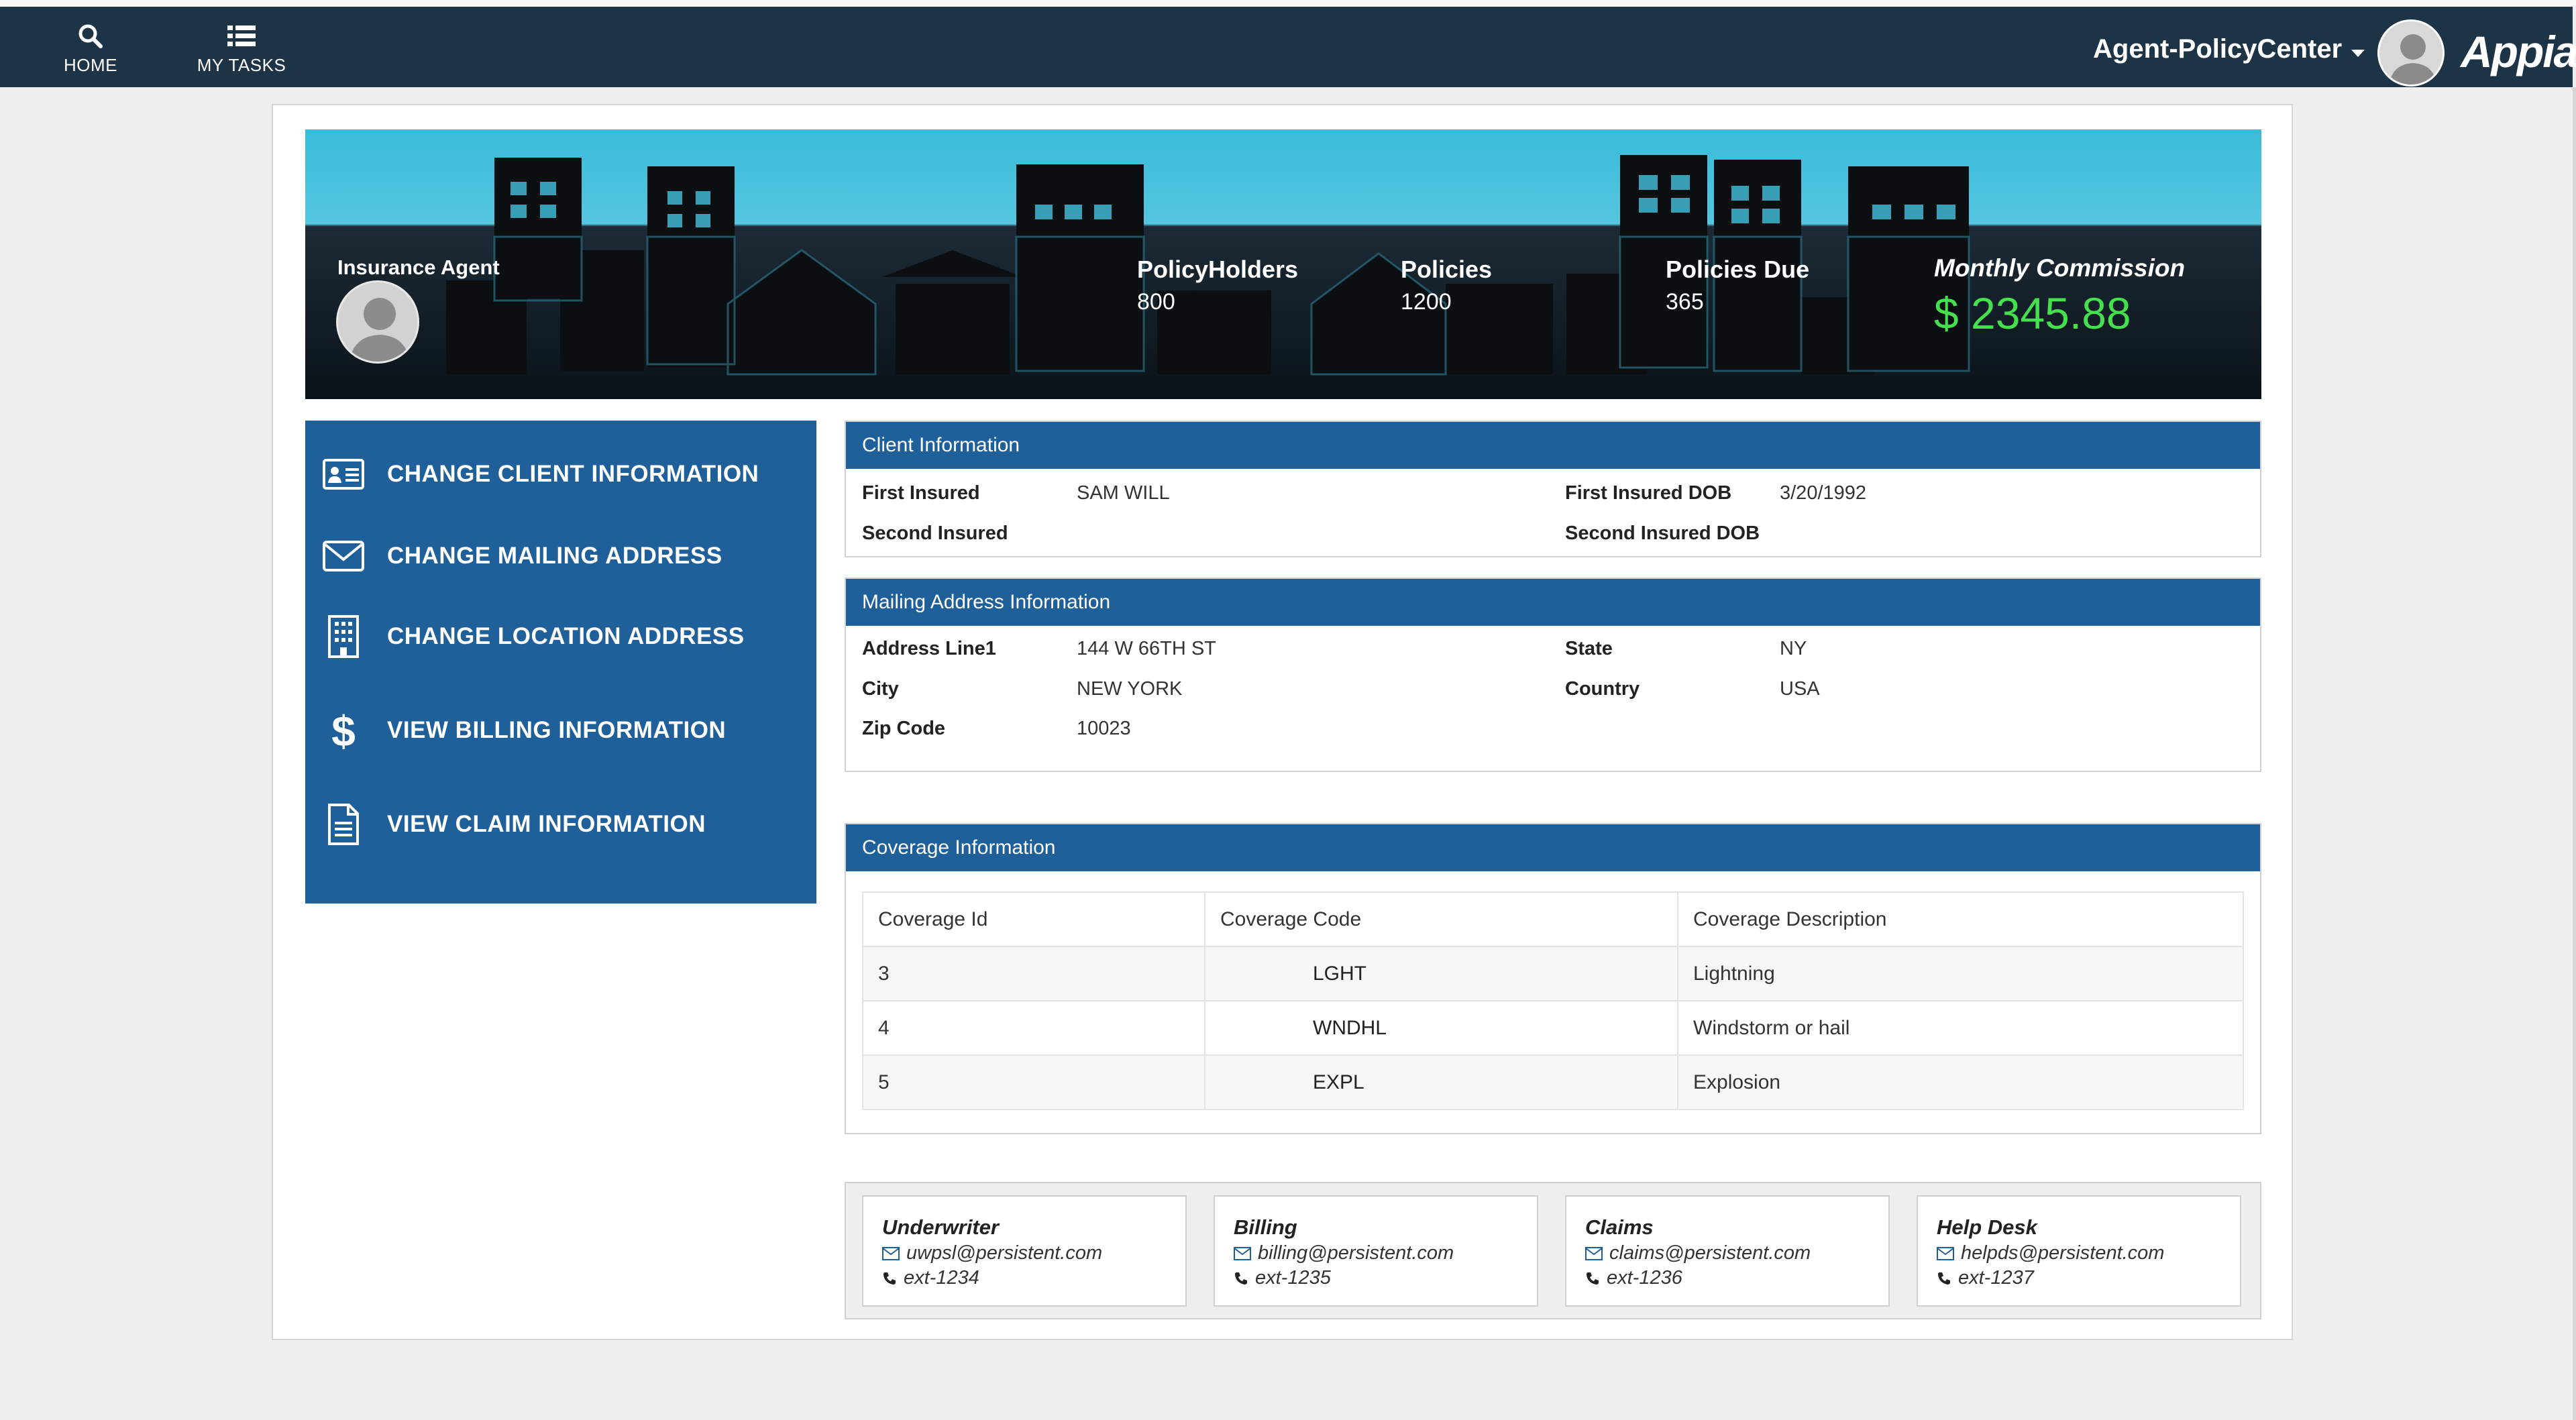 The width and height of the screenshot is (2576, 1420). I want to click on contact-title: Claims, so click(1619, 1227).